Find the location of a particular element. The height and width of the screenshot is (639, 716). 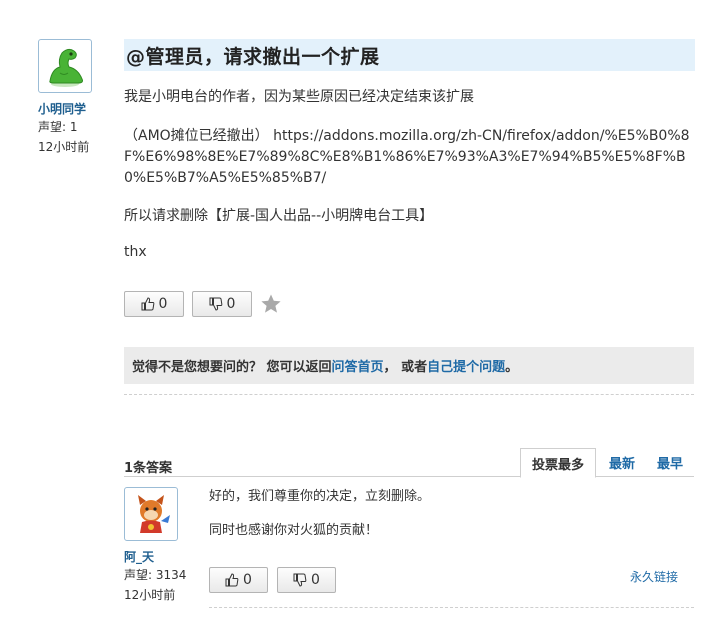

dinosaur-avatar-icon is located at coordinates (66, 67).